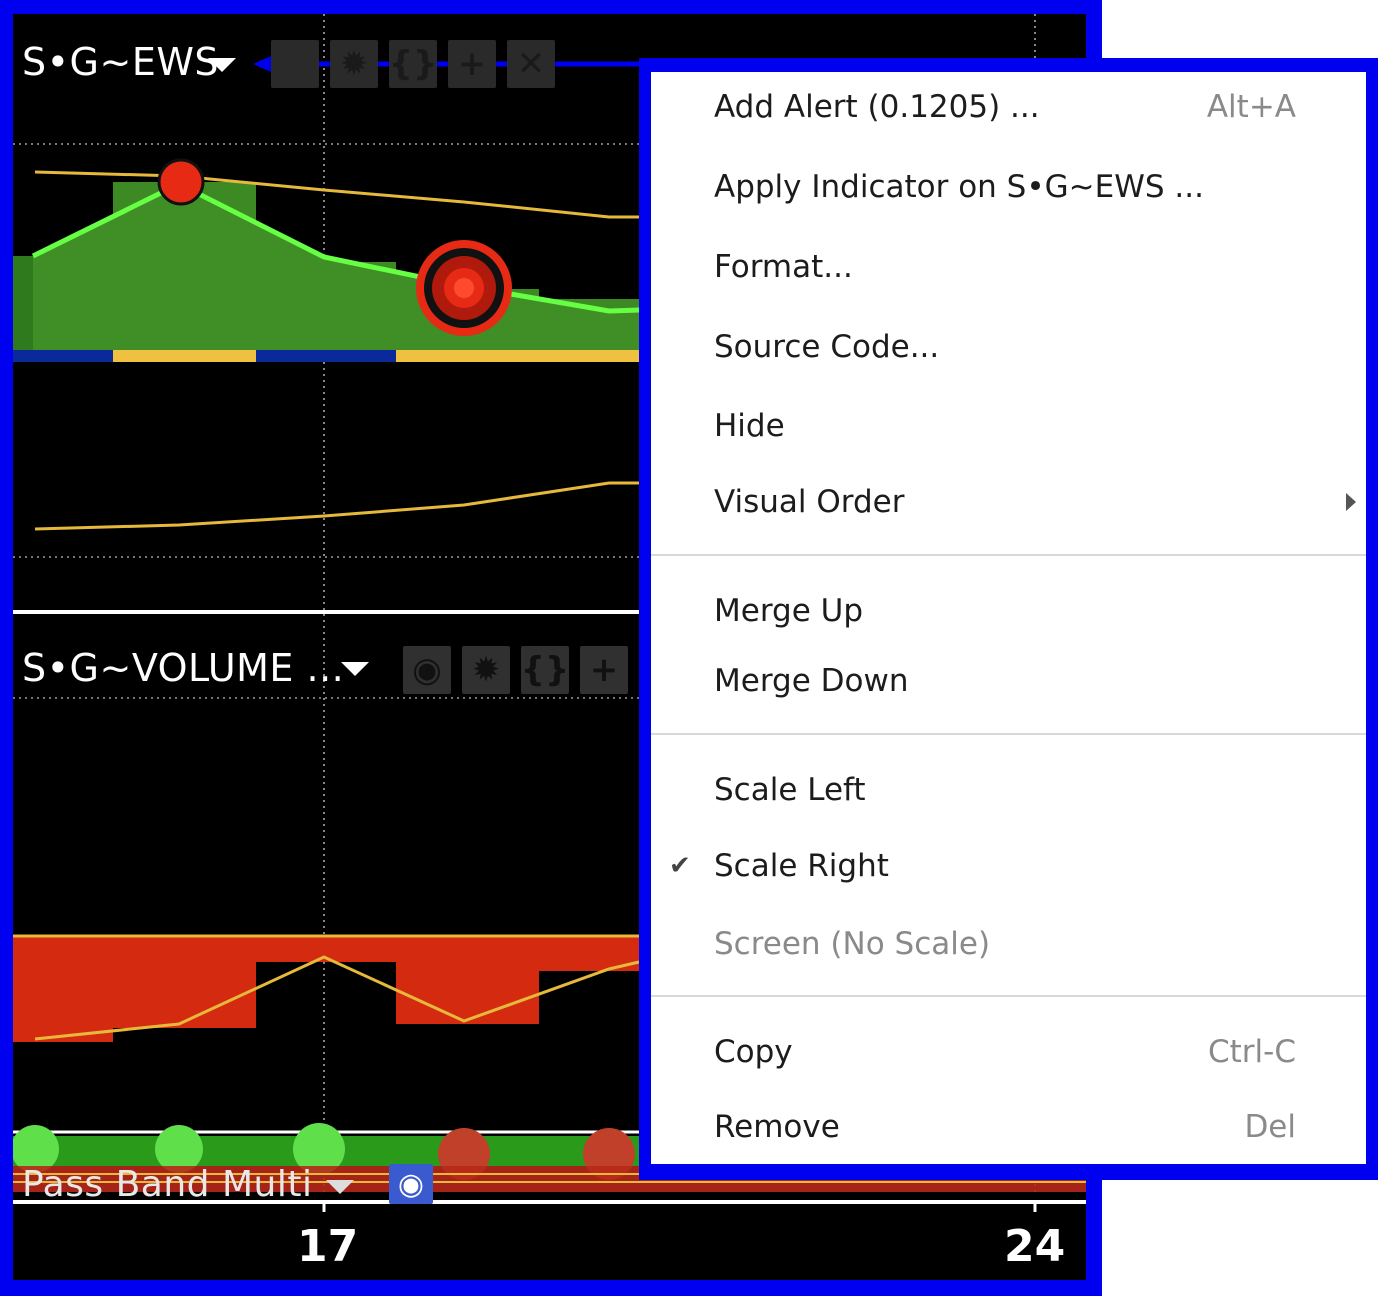 The image size is (1383, 1296). I want to click on signal-marker-small, so click(181, 182).